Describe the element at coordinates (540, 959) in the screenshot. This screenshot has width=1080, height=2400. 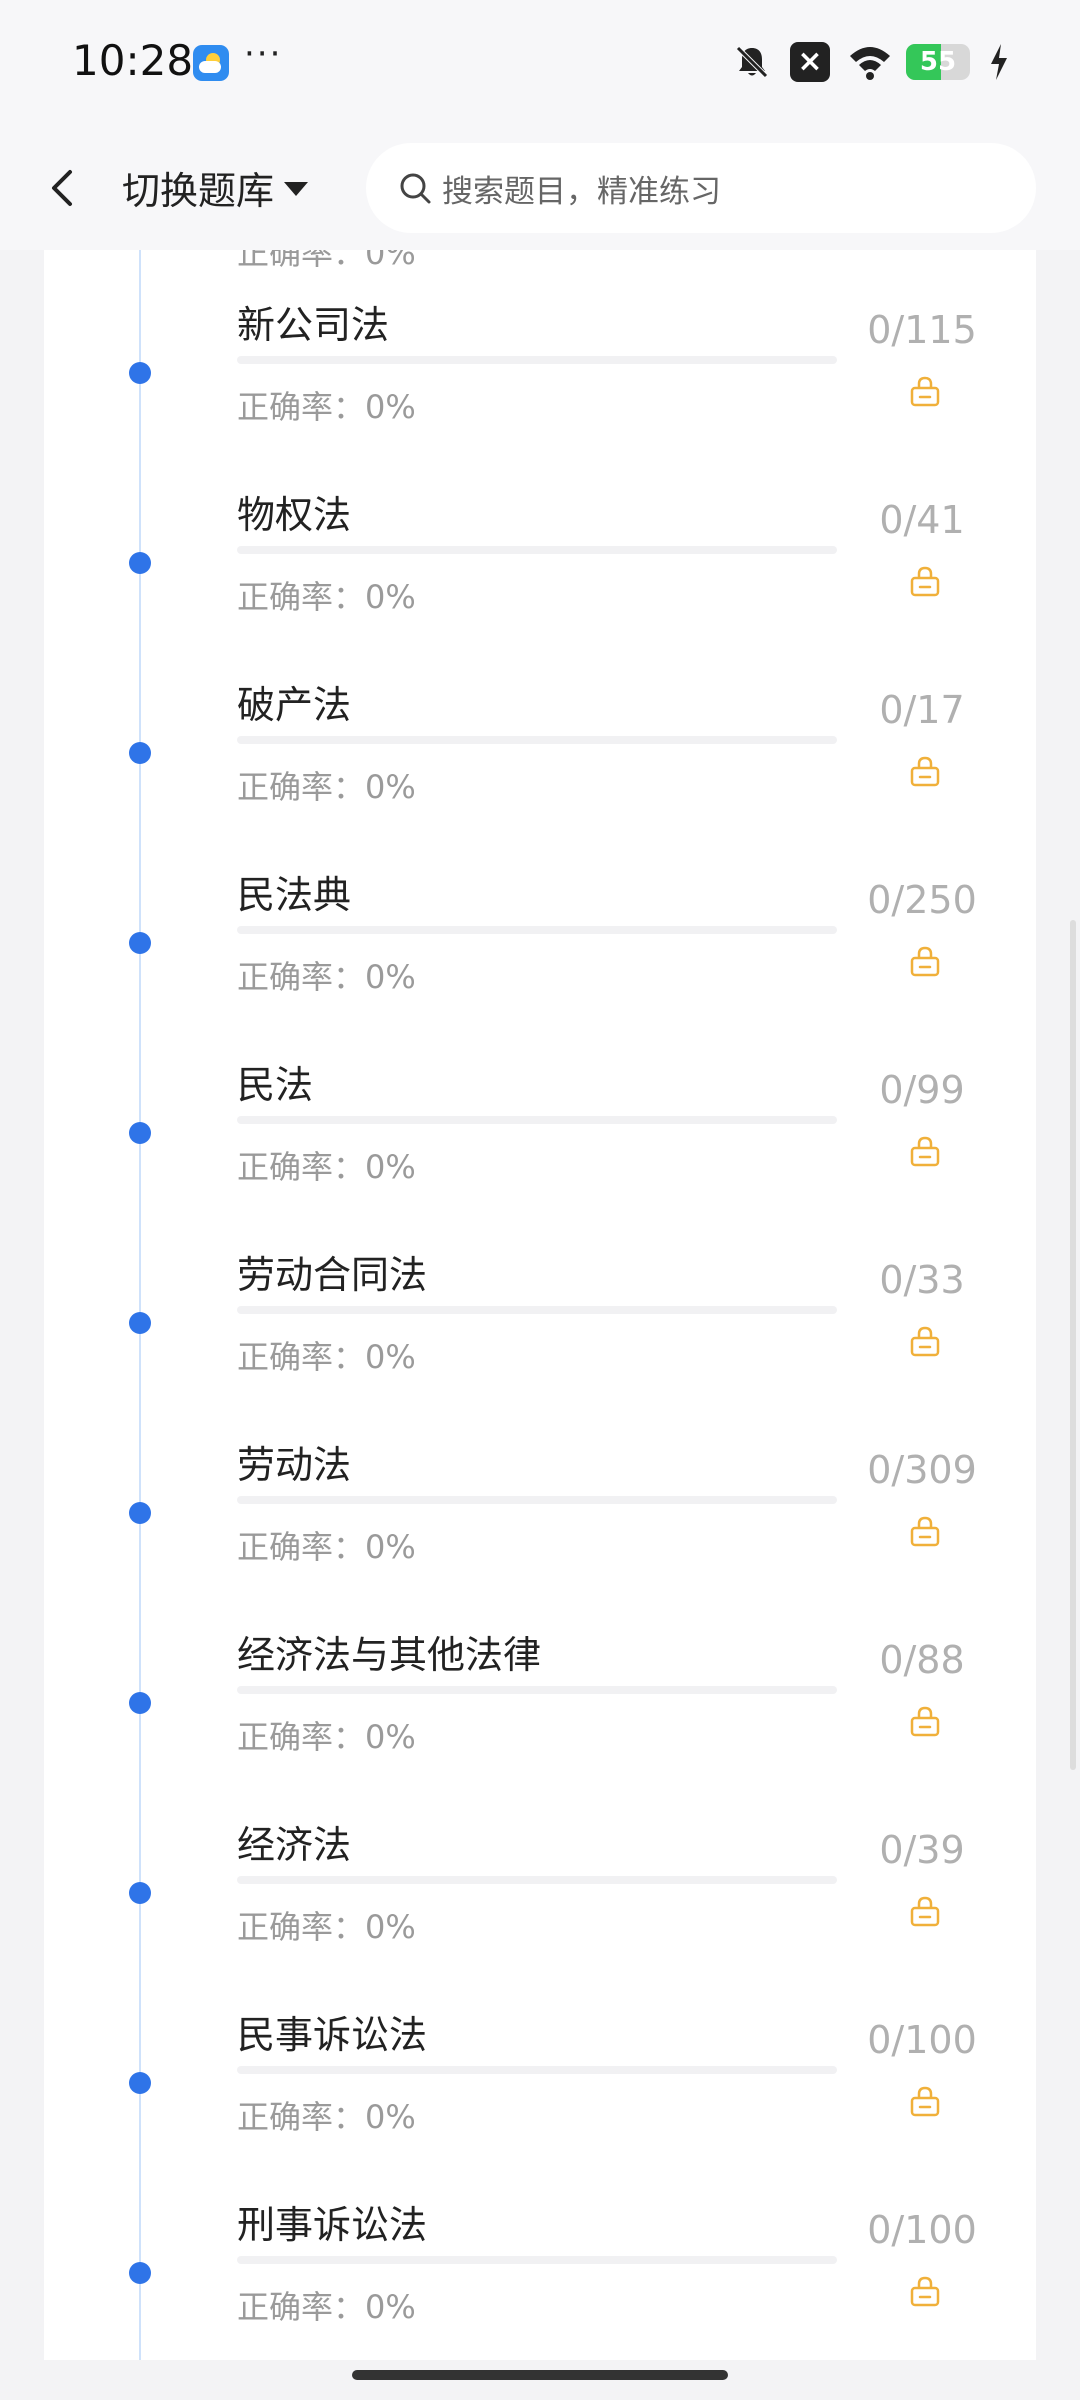
I see `chapter-row: 民法典正确率：0% 0/250` at that location.